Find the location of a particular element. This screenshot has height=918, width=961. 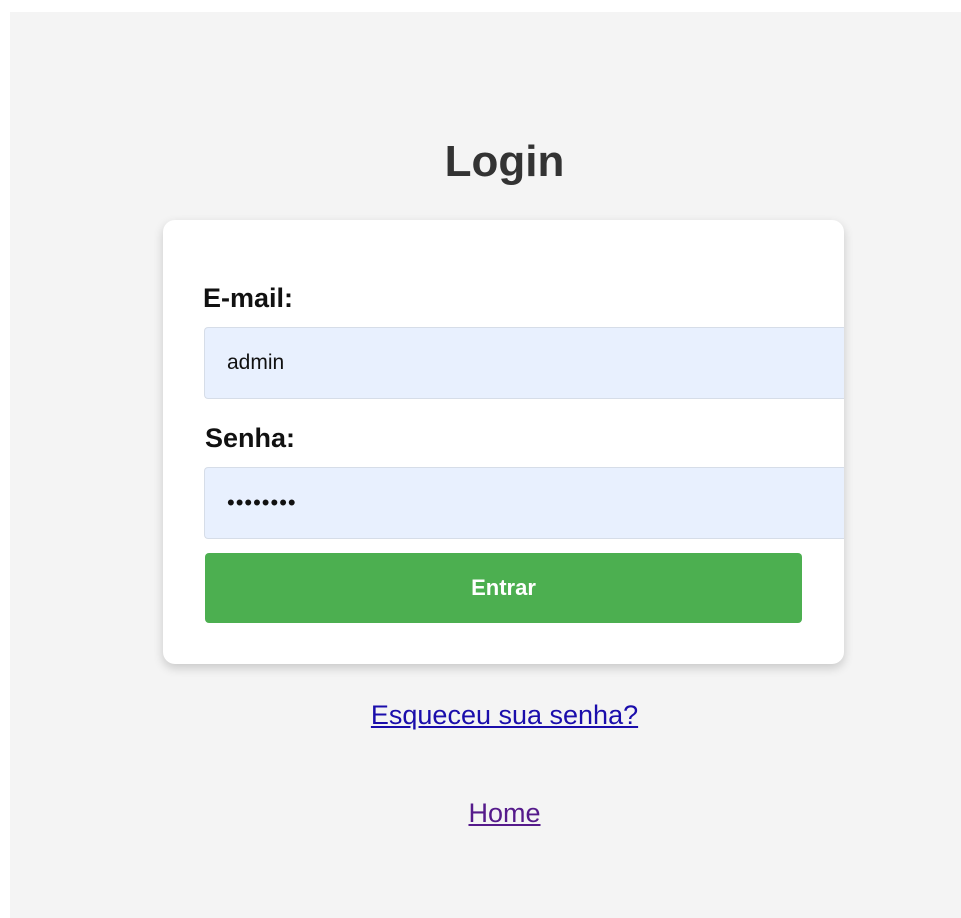

password-input is located at coordinates (524, 503).